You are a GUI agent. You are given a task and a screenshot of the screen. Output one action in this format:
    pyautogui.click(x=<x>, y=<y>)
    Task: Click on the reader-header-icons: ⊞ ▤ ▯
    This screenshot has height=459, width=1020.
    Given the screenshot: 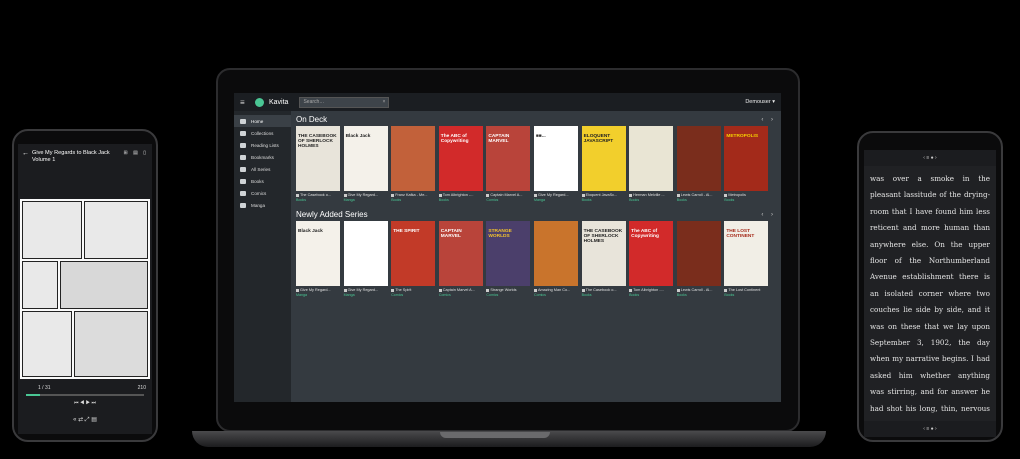 What is the action you would take?
    pyautogui.click(x=136, y=170)
    